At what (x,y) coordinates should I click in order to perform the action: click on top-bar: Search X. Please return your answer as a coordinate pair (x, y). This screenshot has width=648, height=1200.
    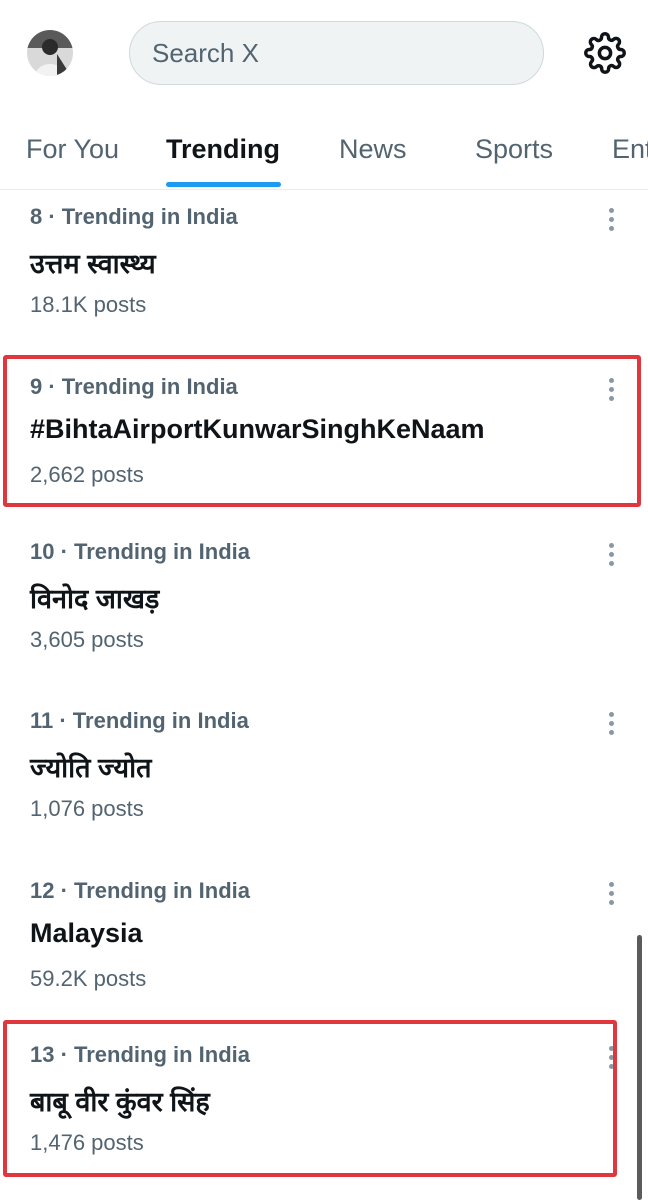
    Looking at the image, I should click on (324, 55).